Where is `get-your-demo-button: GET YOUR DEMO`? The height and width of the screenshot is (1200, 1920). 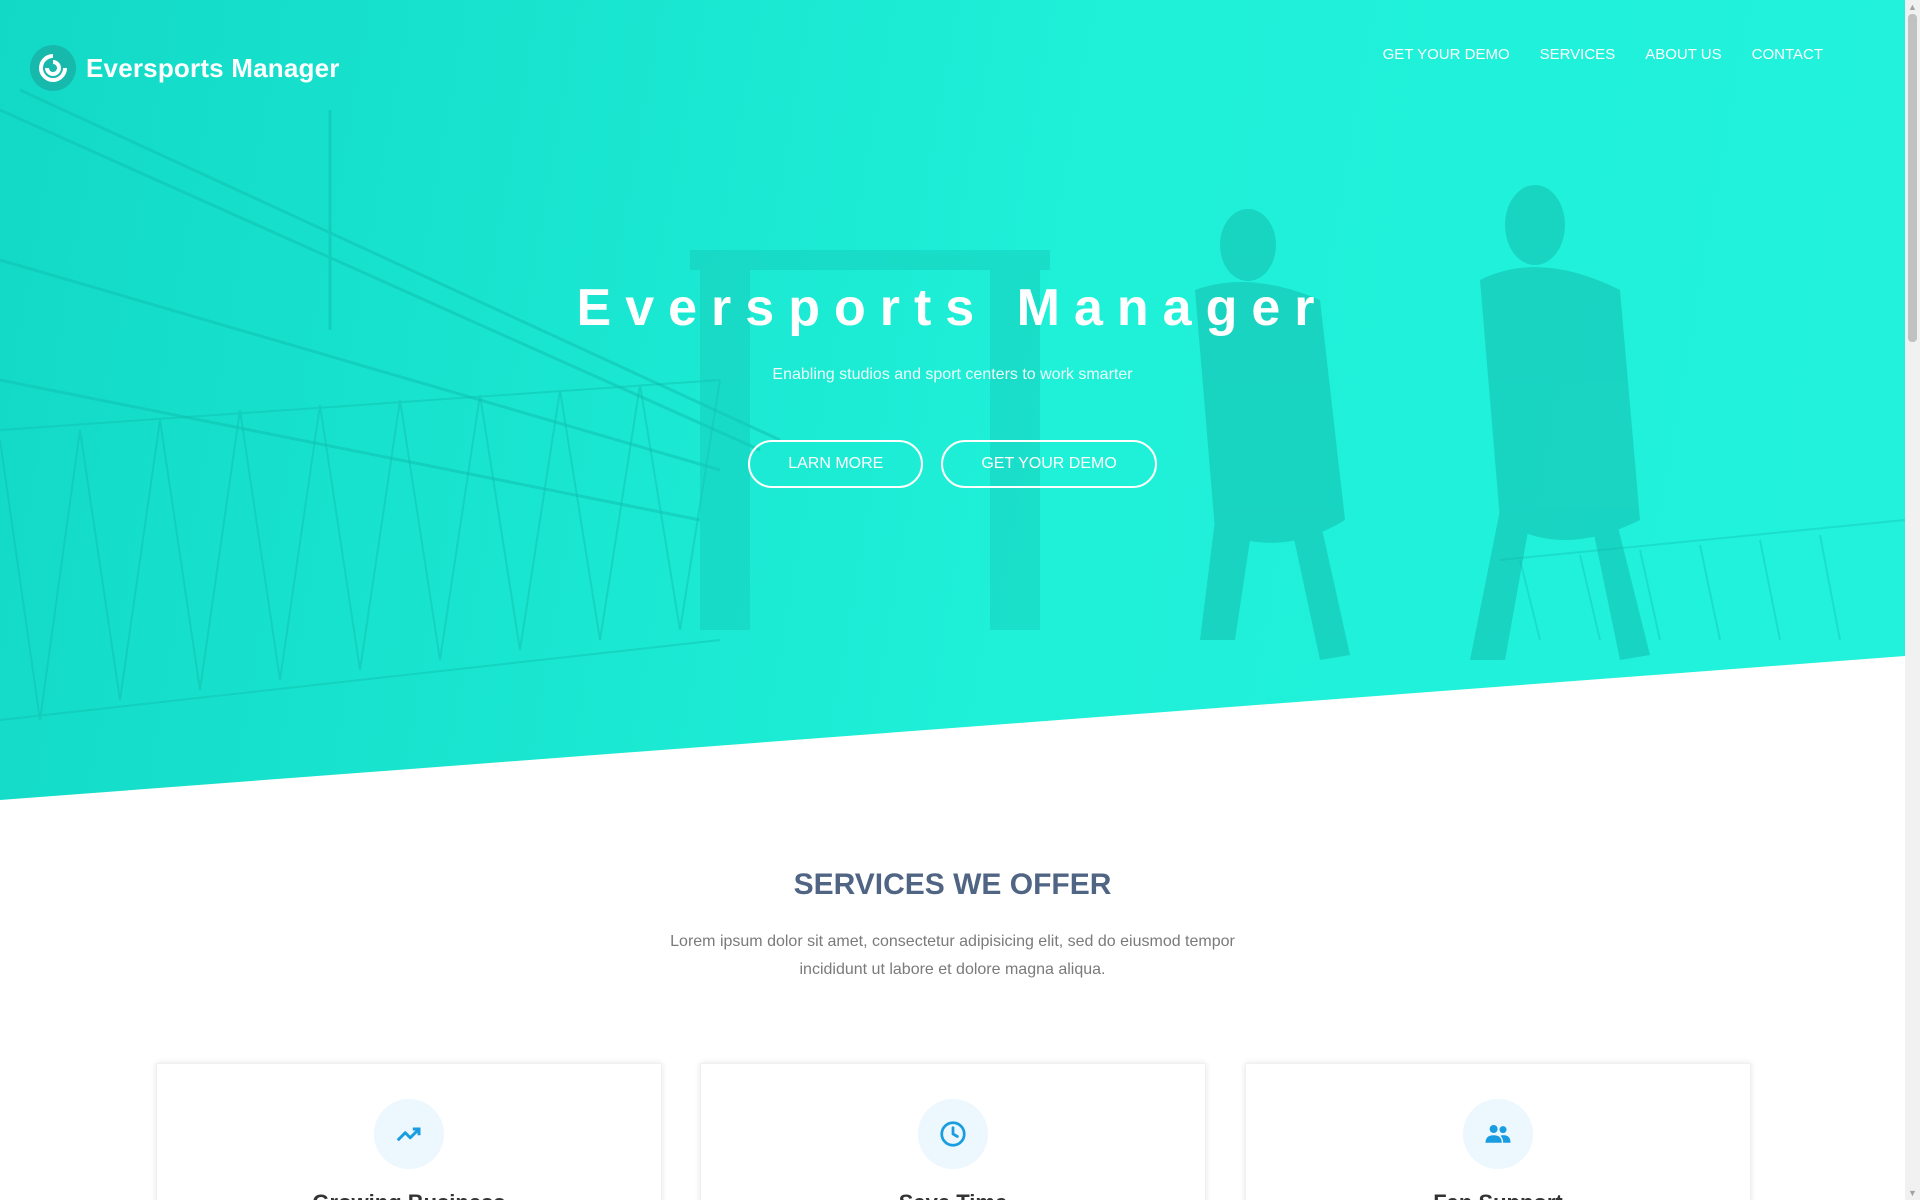 get-your-demo-button: GET YOUR DEMO is located at coordinates (1049, 464).